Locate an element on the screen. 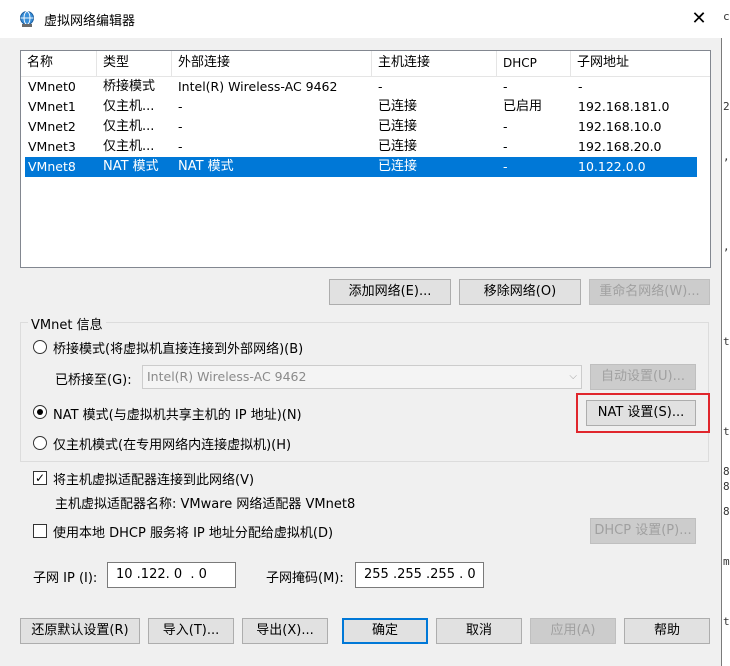  remove-network-button: 移除网络(O) is located at coordinates (520, 292).